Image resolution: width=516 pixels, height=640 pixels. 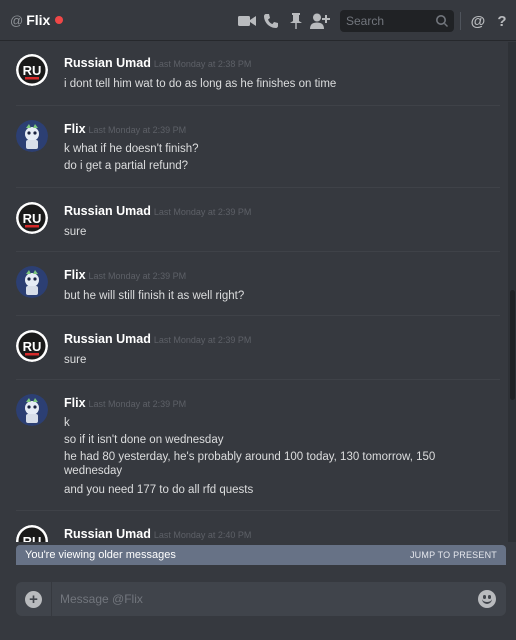 I want to click on voice-call-icon, so click(x=271, y=21).